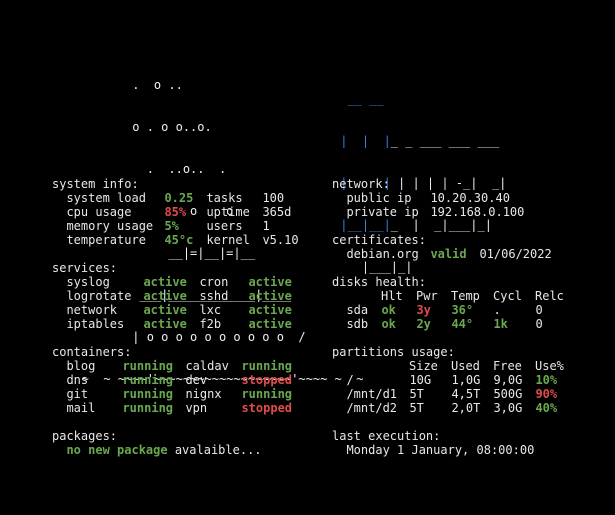 The image size is (615, 515). What do you see at coordinates (549, 296) in the screenshot?
I see `column-header: Relc` at bounding box center [549, 296].